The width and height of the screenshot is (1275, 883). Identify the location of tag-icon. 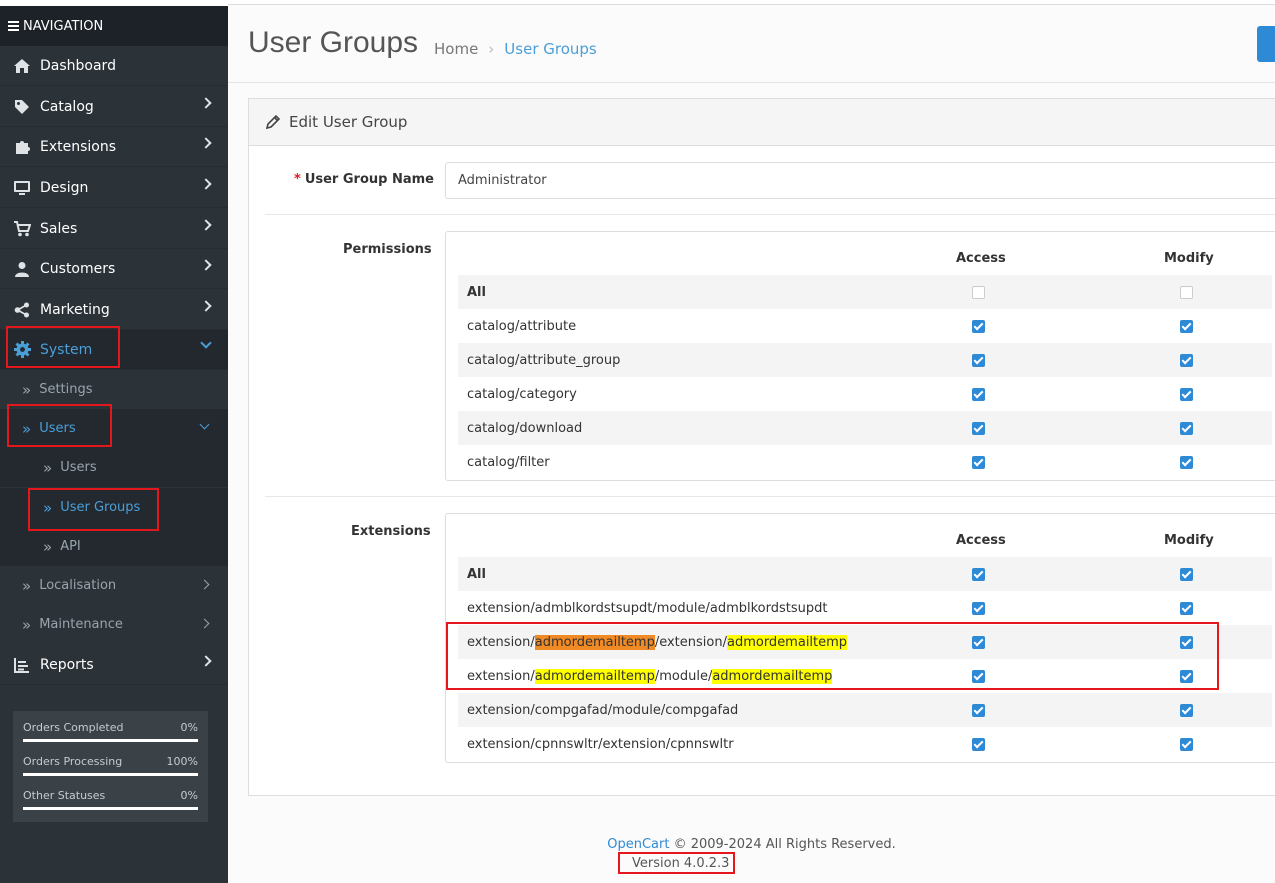
(22, 107).